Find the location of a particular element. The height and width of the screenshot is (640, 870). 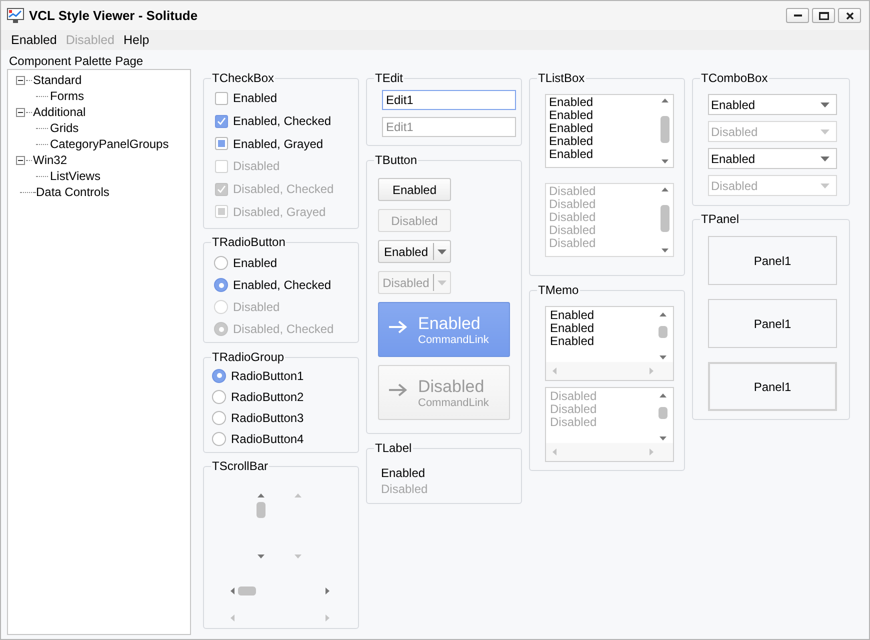

label-text: Disabled is located at coordinates (405, 489).